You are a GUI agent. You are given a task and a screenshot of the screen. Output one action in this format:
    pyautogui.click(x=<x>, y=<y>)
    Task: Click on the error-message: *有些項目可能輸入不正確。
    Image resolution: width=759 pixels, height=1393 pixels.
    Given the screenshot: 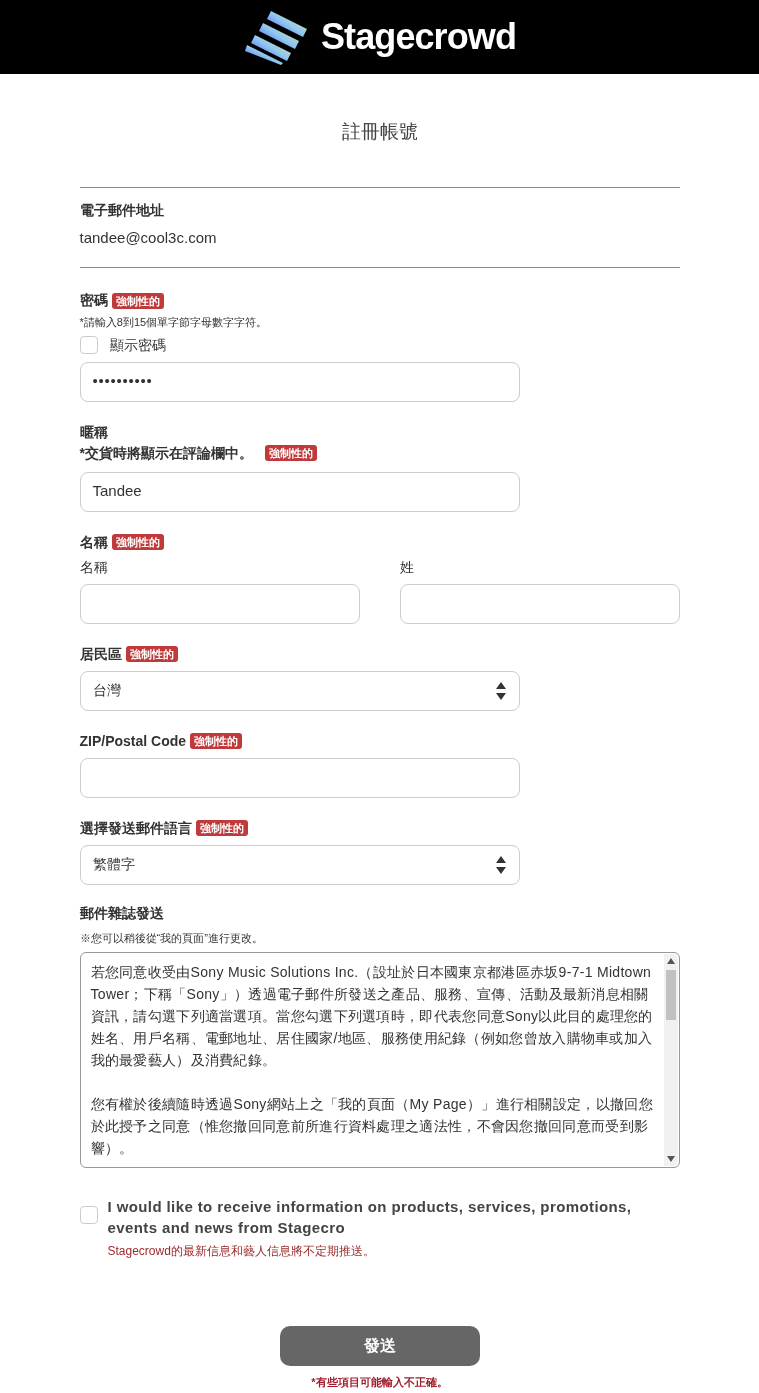 What is the action you would take?
    pyautogui.click(x=379, y=1382)
    